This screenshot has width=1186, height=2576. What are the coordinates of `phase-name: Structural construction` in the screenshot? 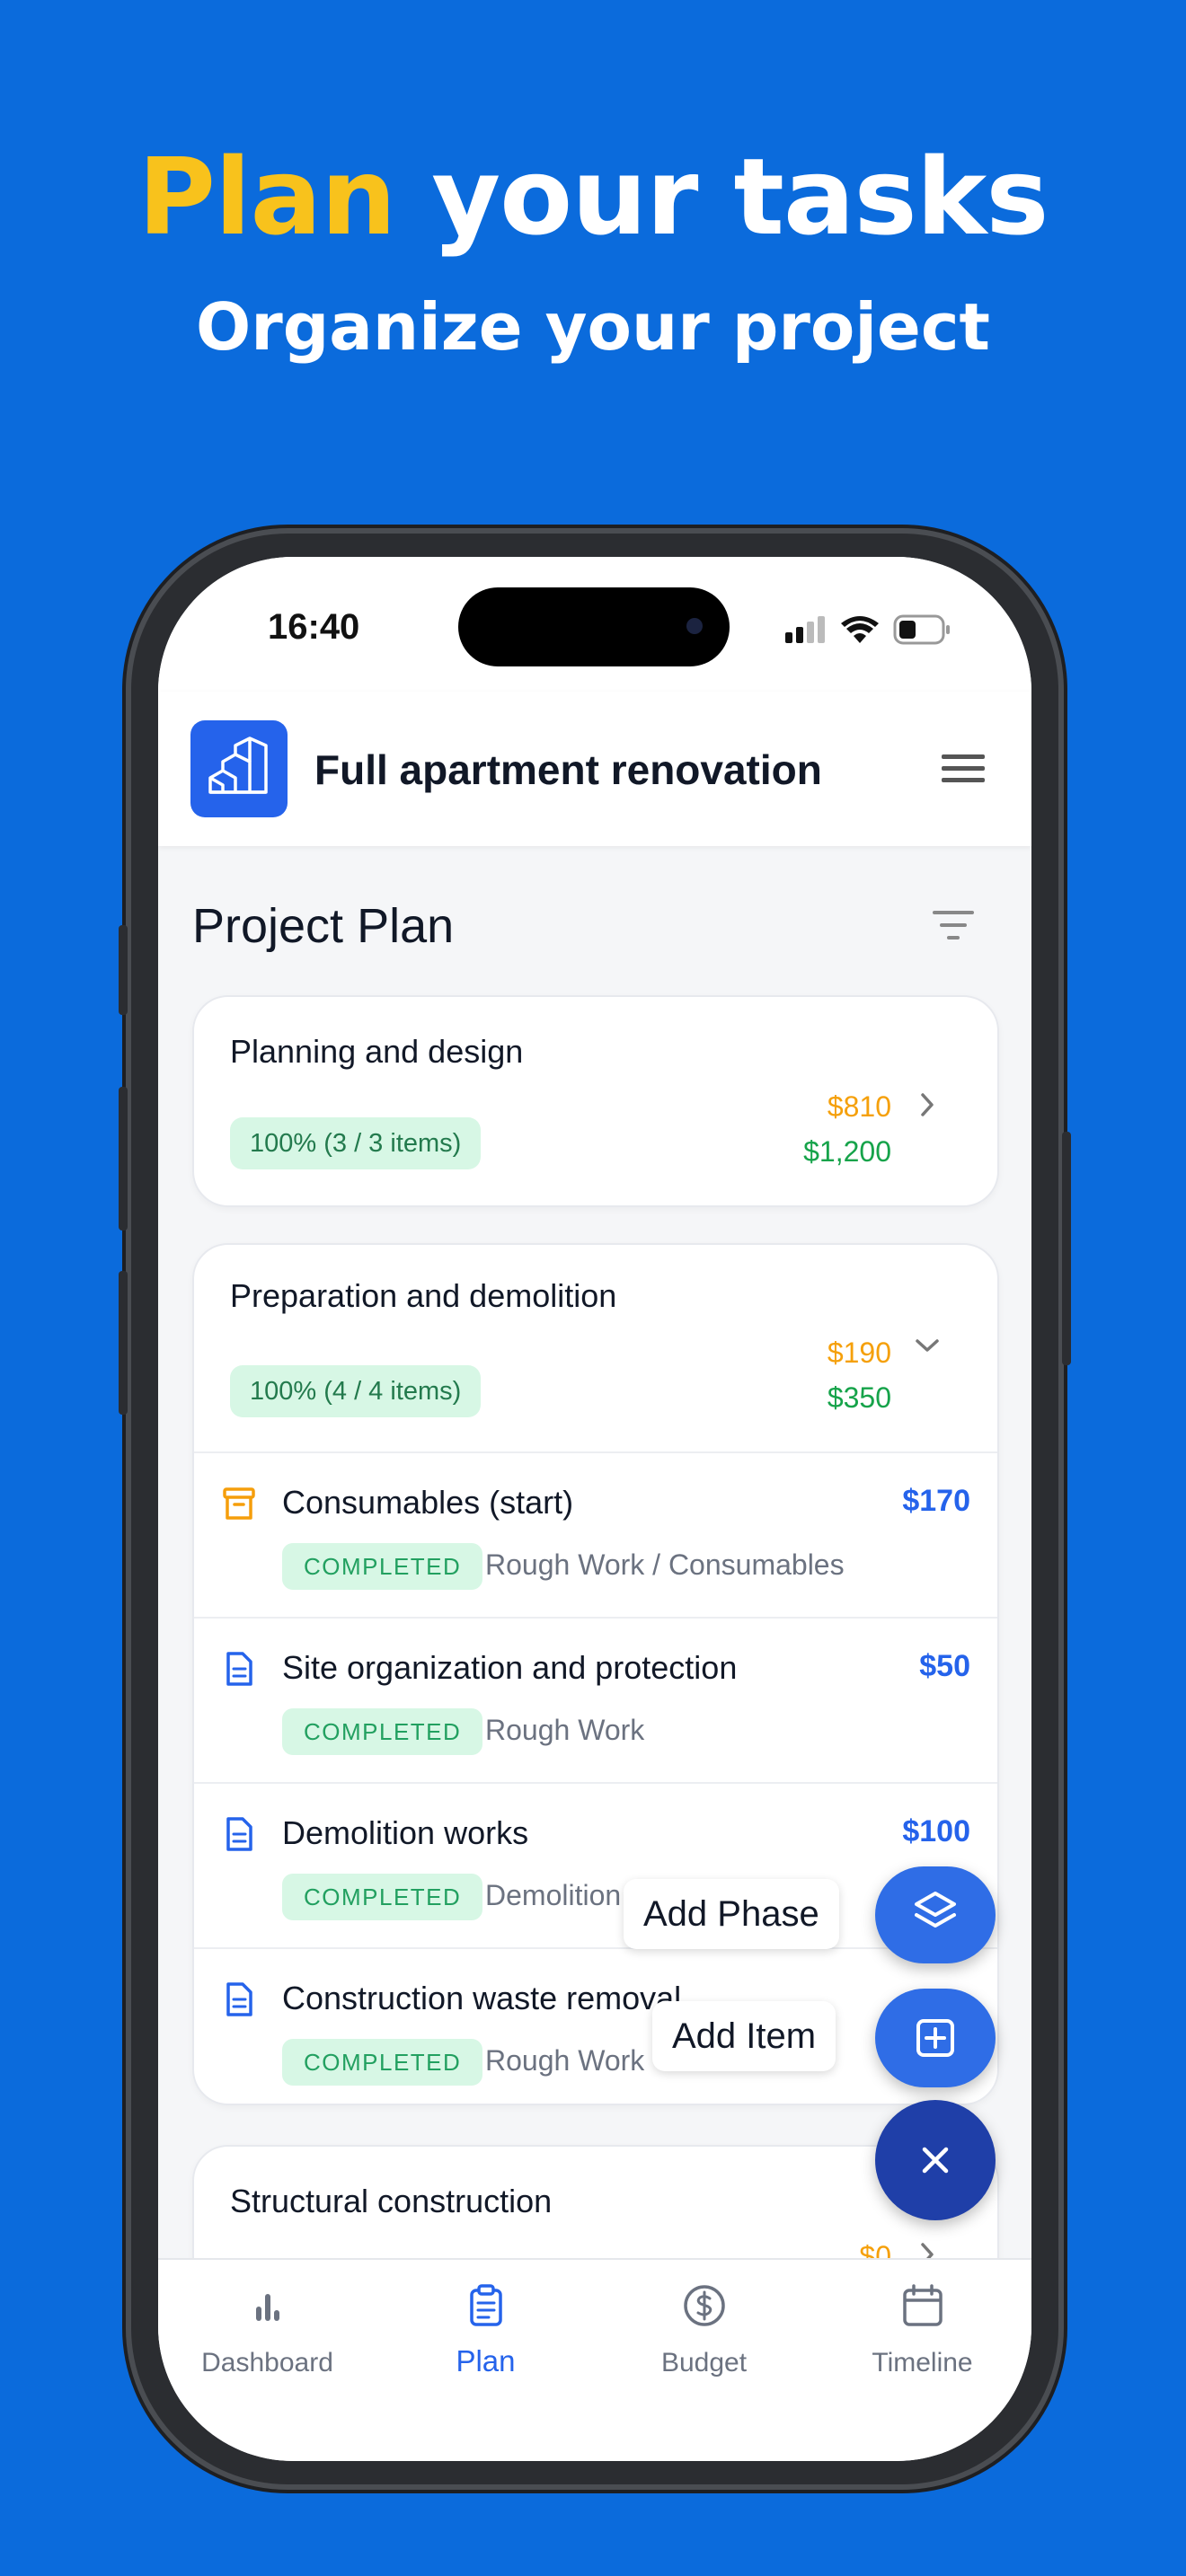 It's located at (391, 2201).